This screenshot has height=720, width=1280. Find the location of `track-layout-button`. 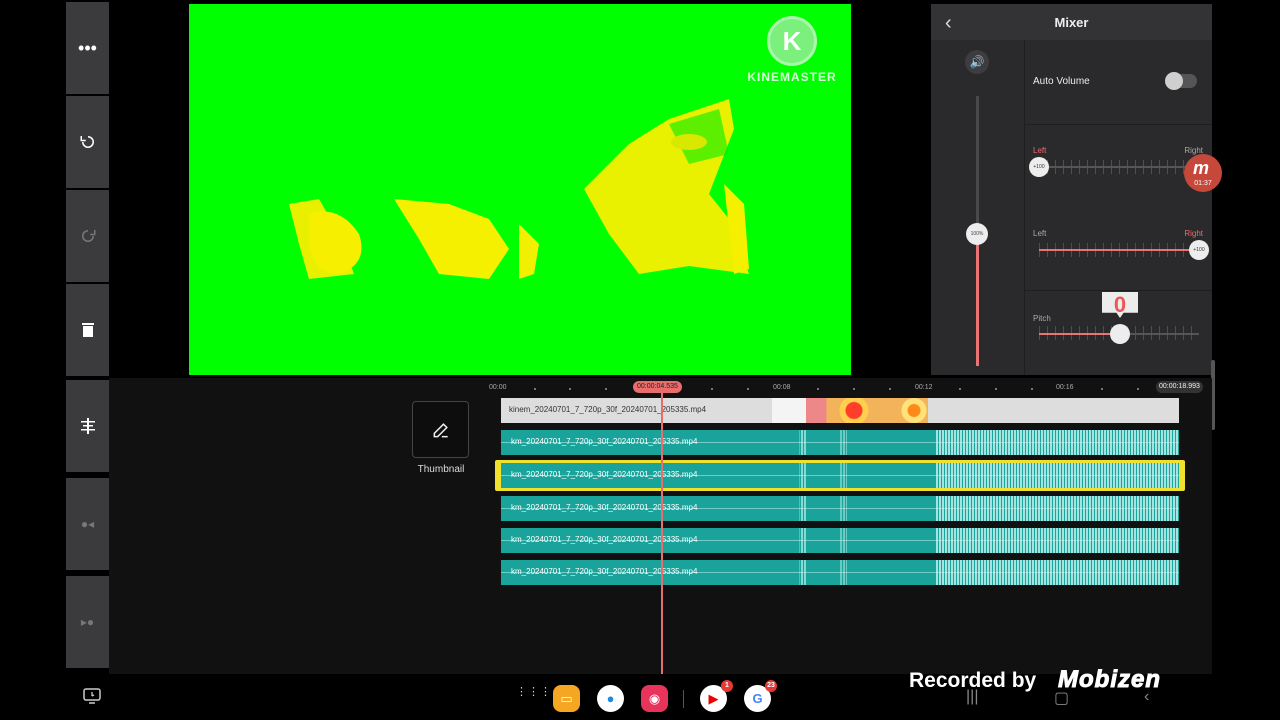

track-layout-button is located at coordinates (87, 426).